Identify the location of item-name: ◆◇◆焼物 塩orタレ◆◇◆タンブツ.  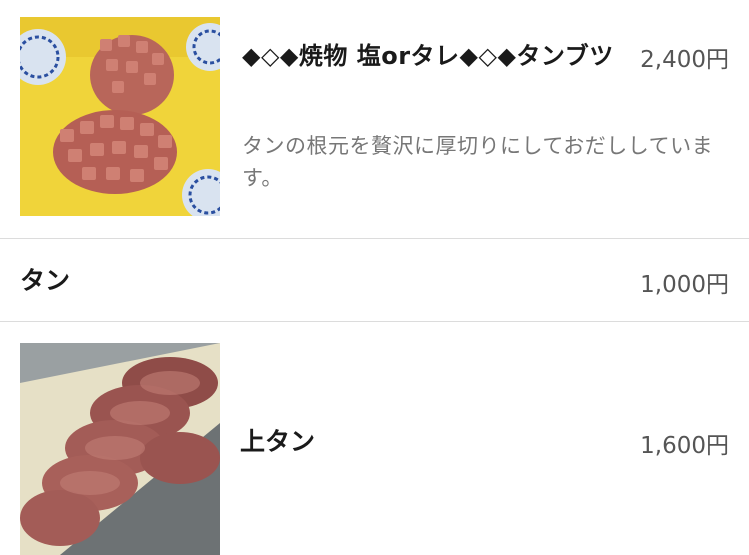
(428, 56).